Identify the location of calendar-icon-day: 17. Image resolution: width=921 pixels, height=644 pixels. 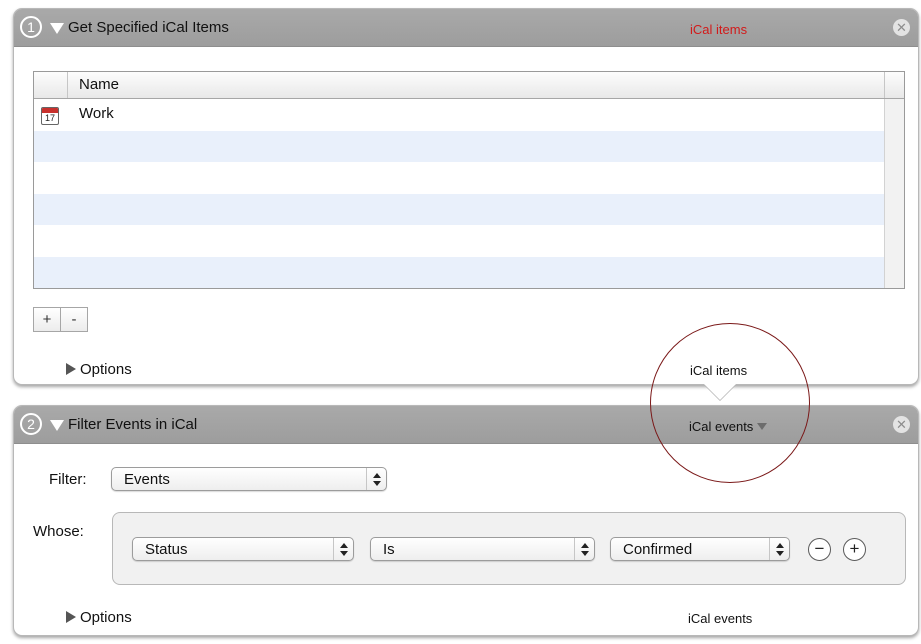
(49, 118).